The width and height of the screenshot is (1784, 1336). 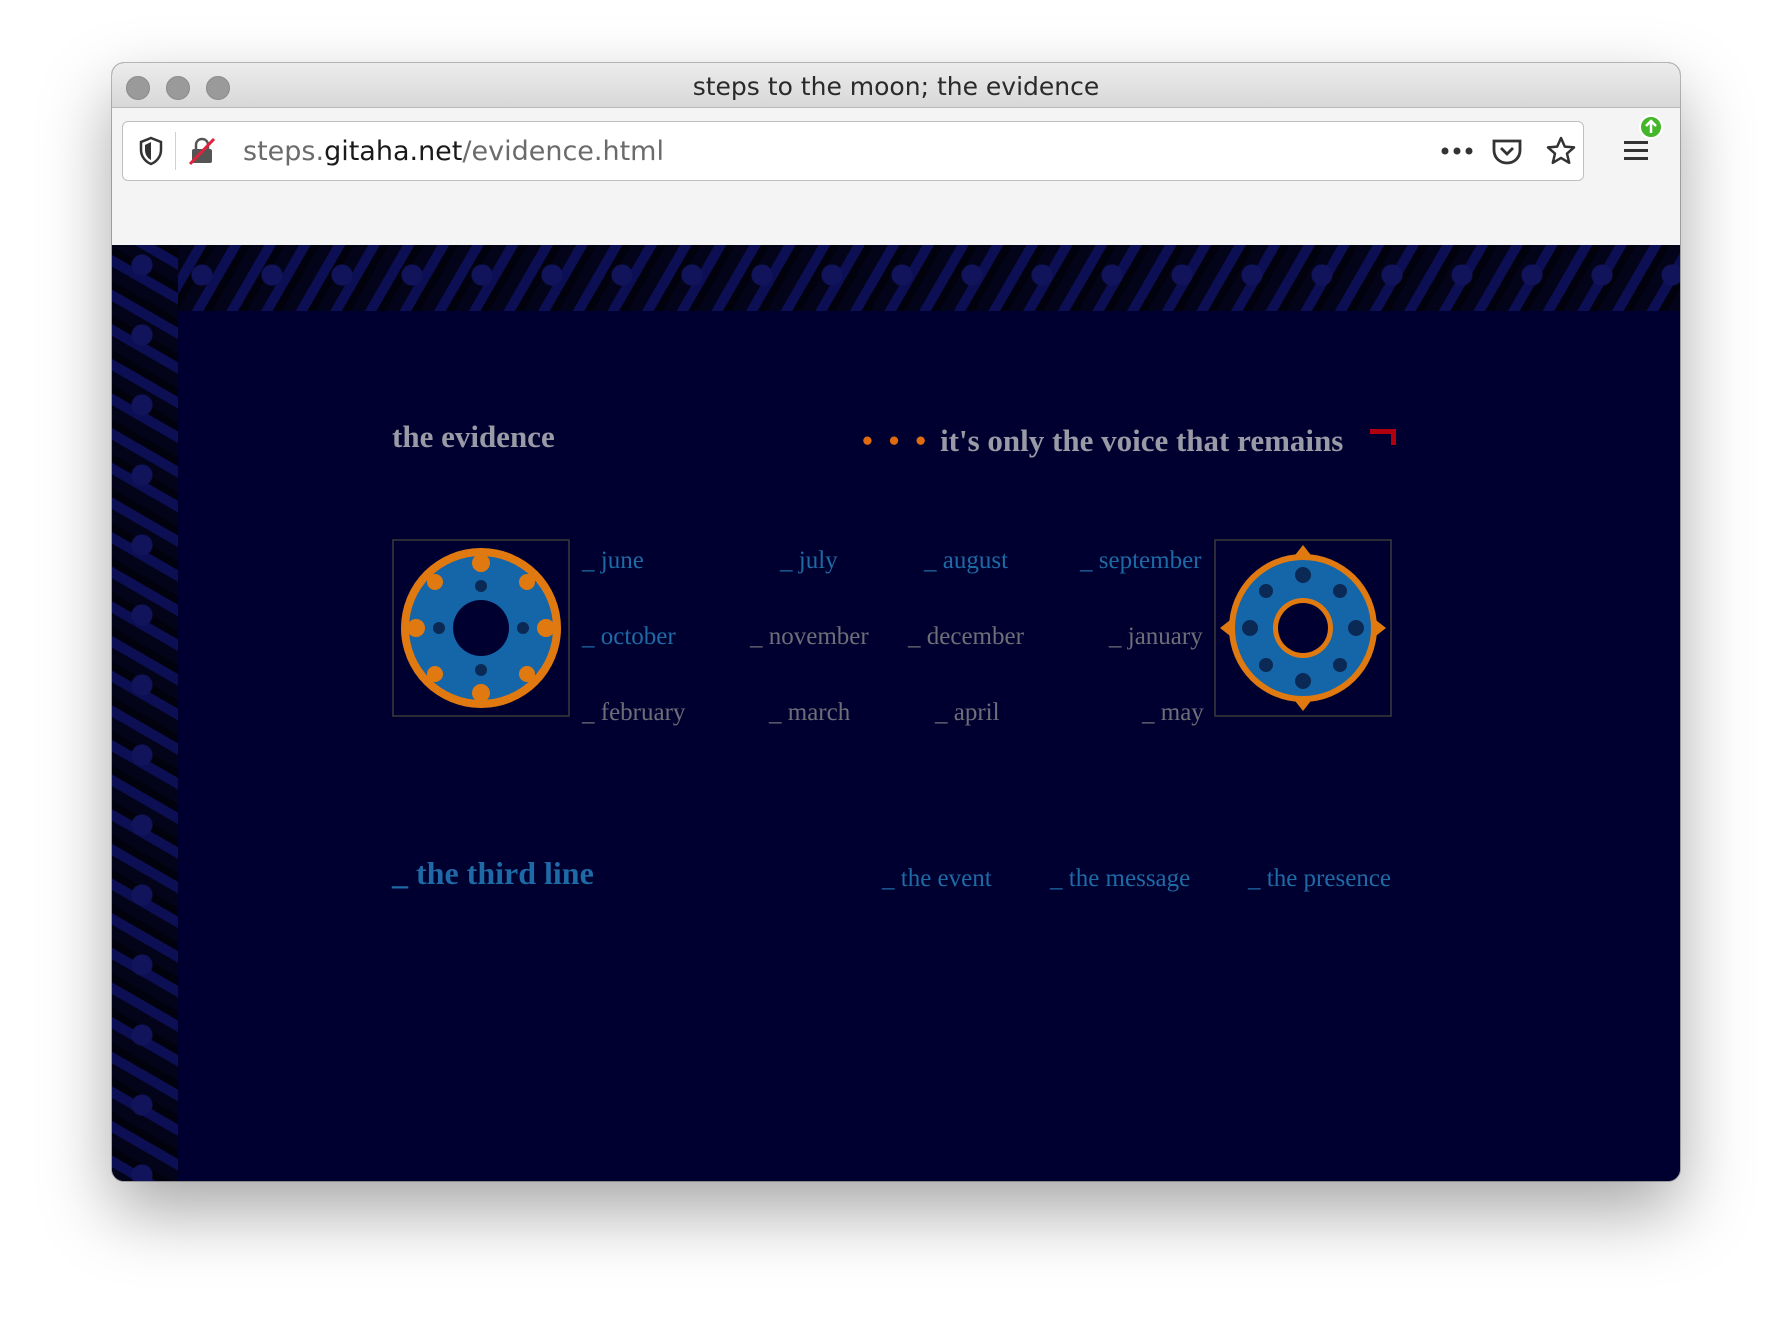 I want to click on bookmark-star-icon, so click(x=1561, y=151).